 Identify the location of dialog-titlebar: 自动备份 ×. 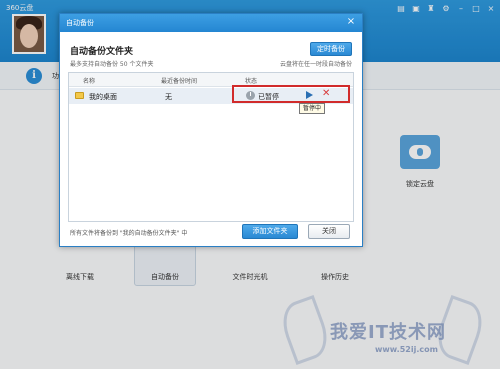
(211, 23).